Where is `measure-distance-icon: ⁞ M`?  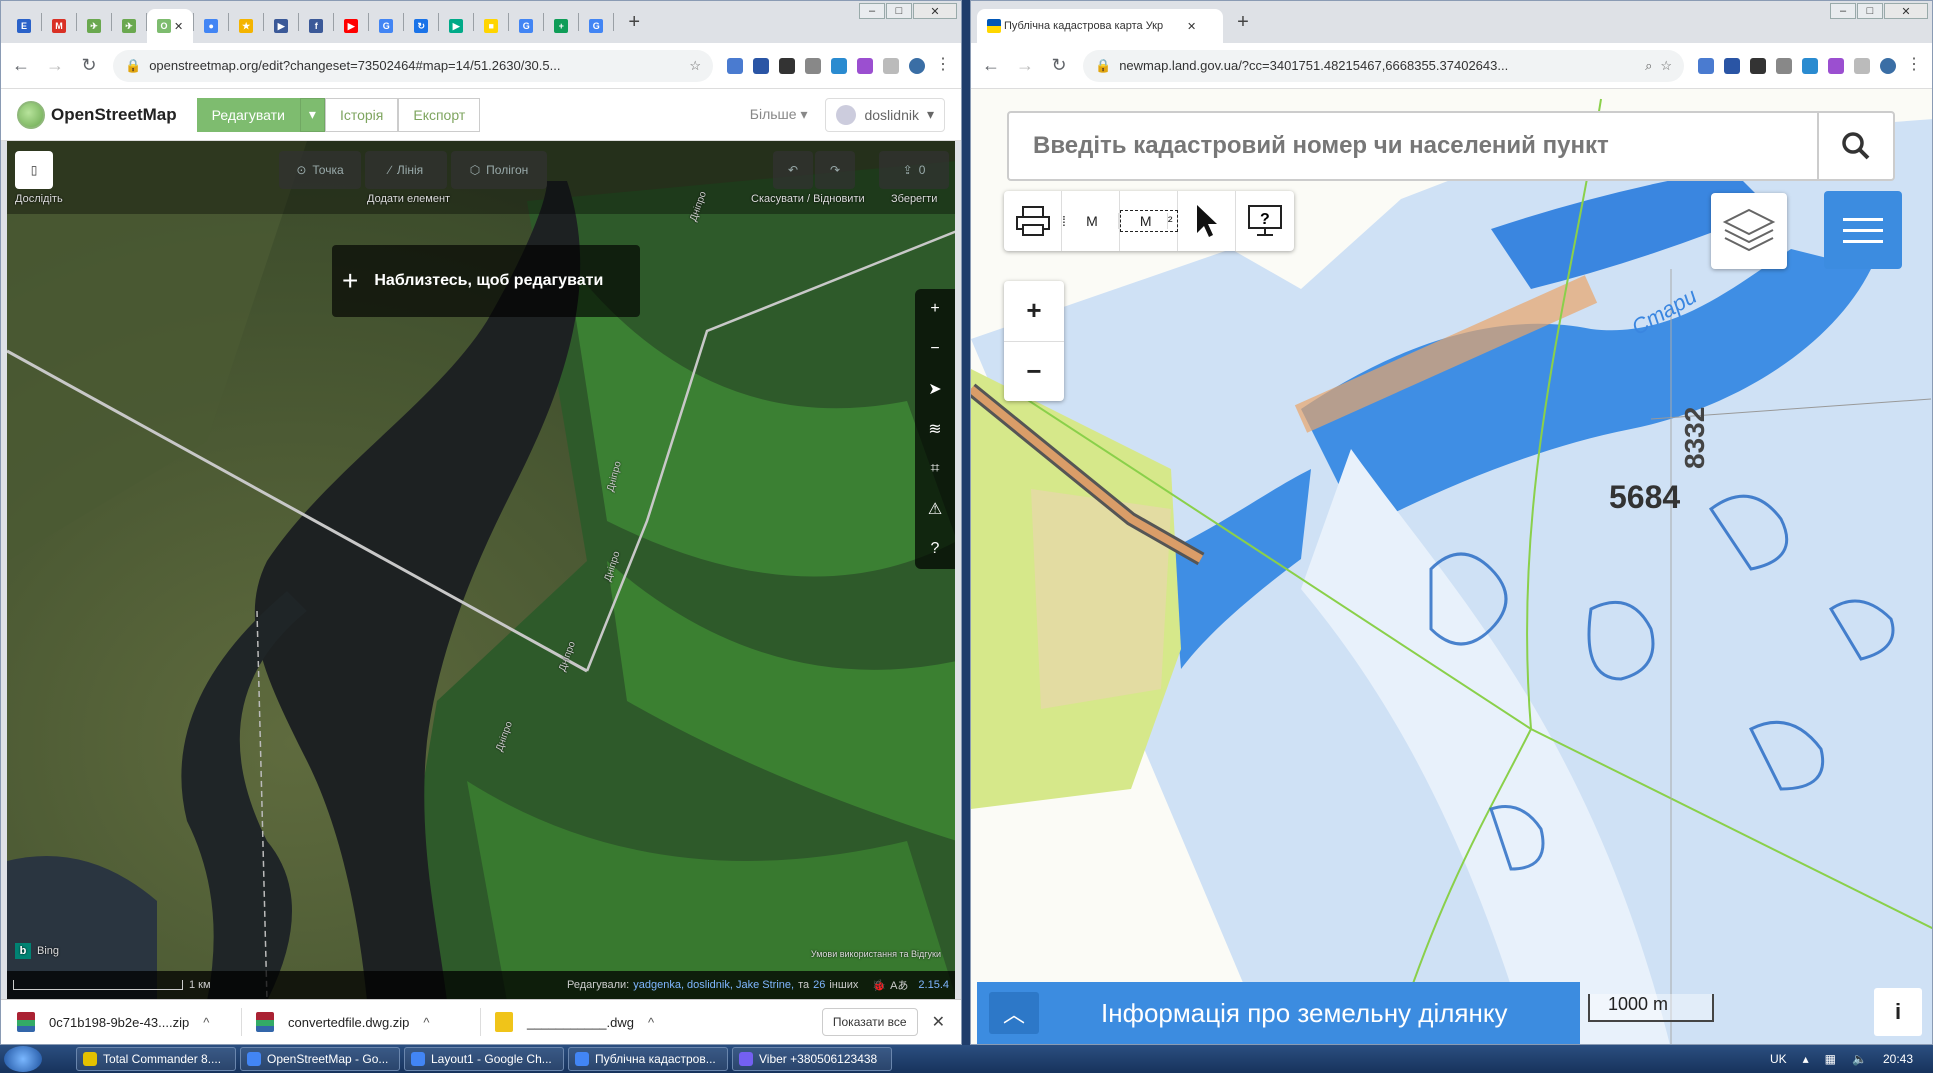 measure-distance-icon: ⁞ M is located at coordinates (1091, 221).